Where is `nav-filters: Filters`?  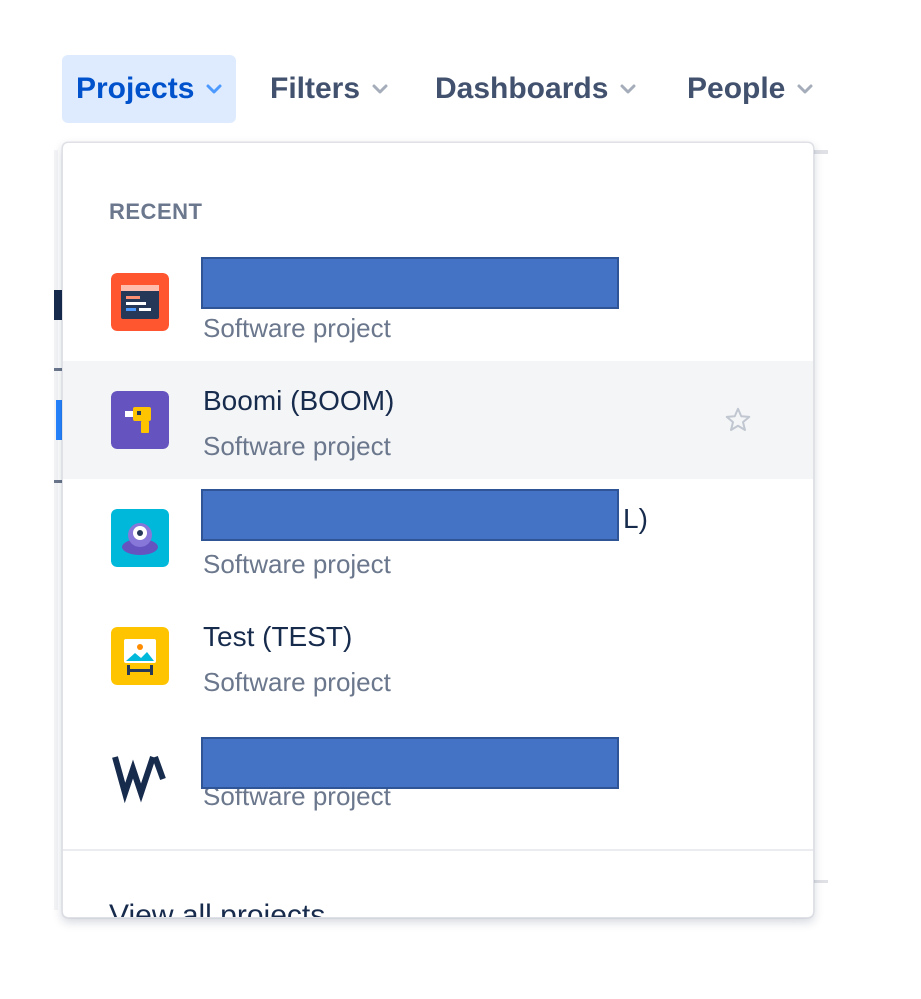
nav-filters: Filters is located at coordinates (330, 89).